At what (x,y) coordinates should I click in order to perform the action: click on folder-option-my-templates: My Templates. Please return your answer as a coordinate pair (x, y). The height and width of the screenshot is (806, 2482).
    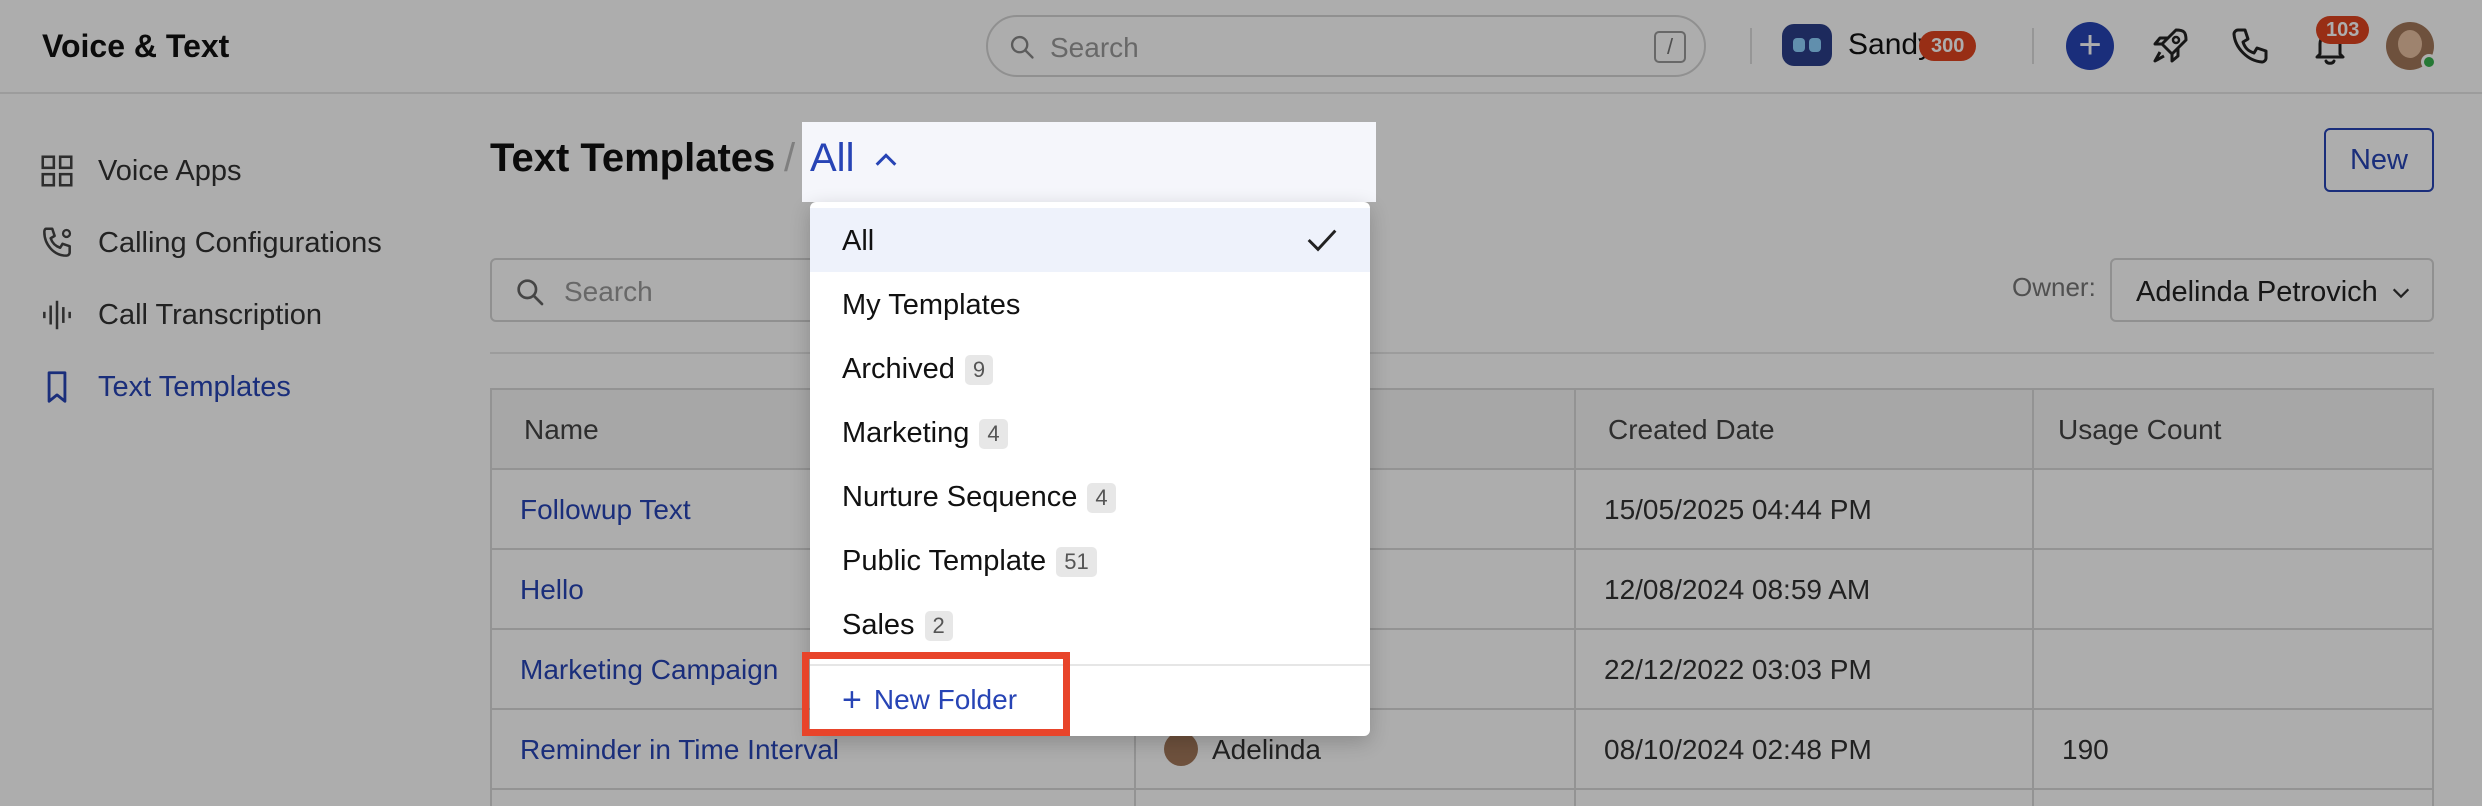
    Looking at the image, I should click on (1090, 304).